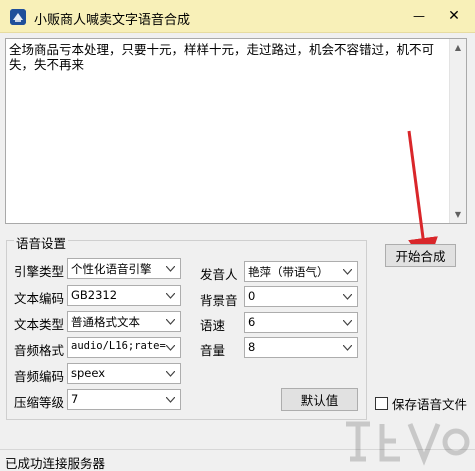 This screenshot has width=475, height=471. I want to click on text-type-value: 普通格式文本, so click(105, 322).